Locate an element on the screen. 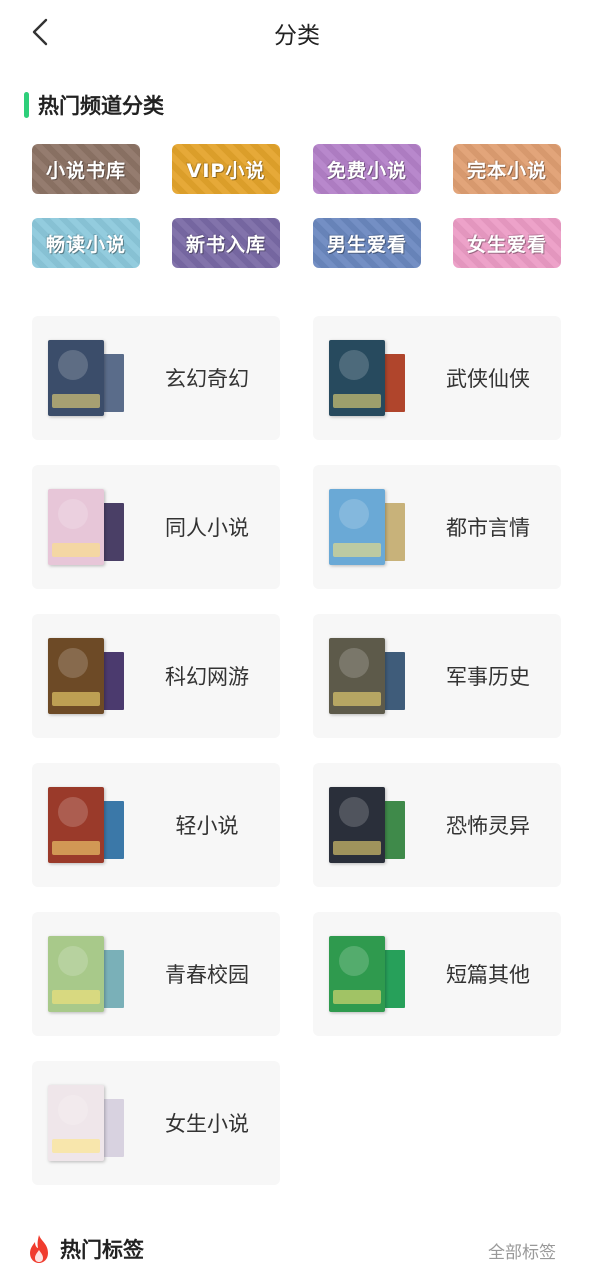 Image resolution: width=594 pixels, height=1280 pixels. channel-novel-library: 小说书库 is located at coordinates (86, 169).